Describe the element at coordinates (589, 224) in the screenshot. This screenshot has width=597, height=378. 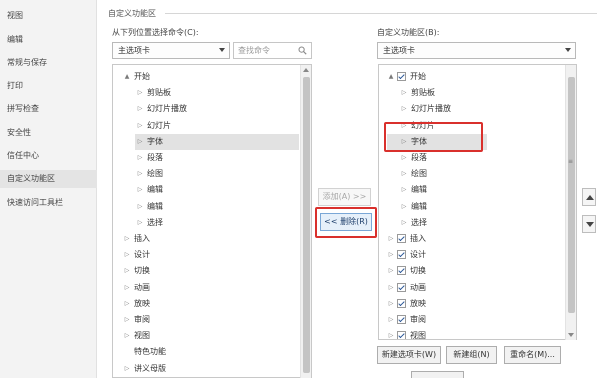
I see `move-down-button` at that location.